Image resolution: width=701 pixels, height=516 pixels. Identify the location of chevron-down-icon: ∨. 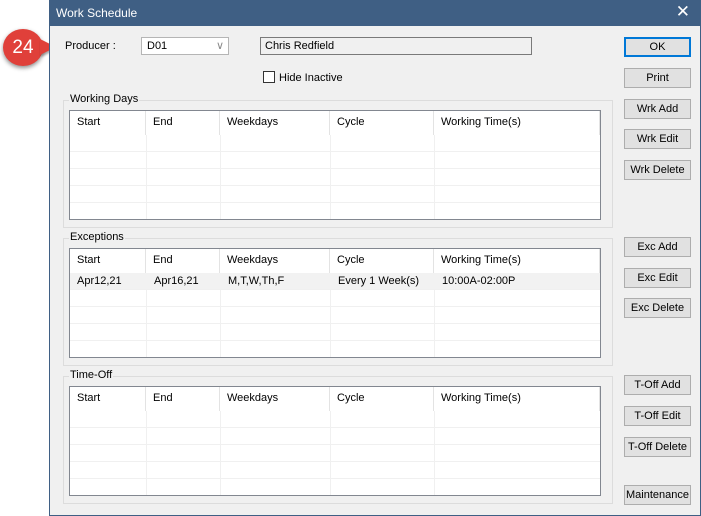
(220, 45).